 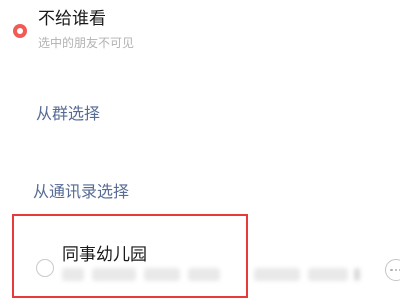 I want to click on choose-from-contacts-link: 从通讯录选择, so click(x=81, y=190).